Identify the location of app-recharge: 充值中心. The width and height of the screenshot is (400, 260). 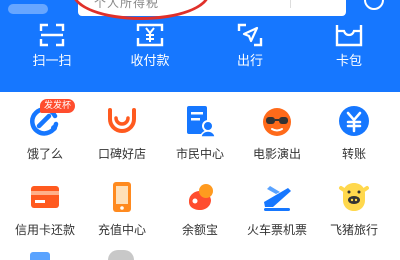
(122, 209).